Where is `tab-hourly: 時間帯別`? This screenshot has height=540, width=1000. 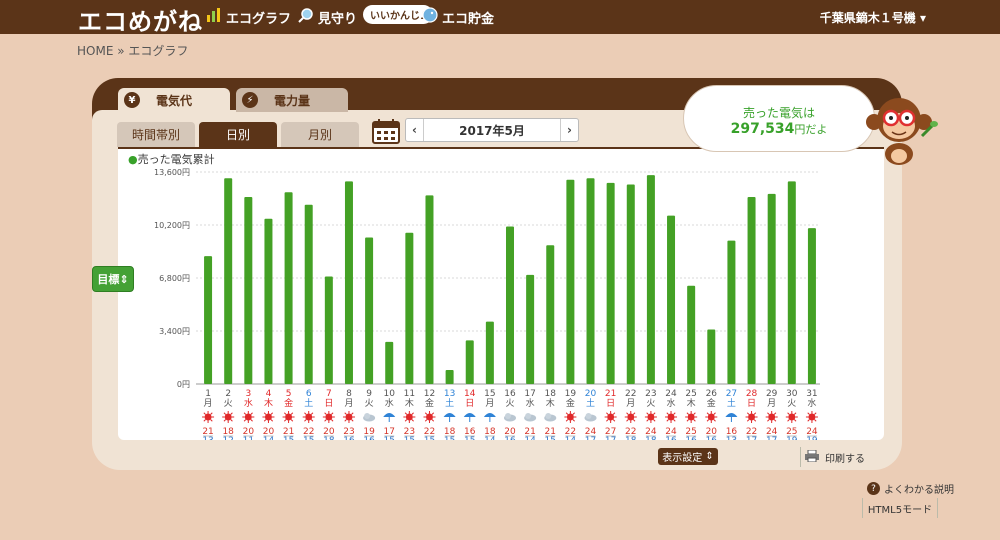 tab-hourly: 時間帯別 is located at coordinates (156, 134).